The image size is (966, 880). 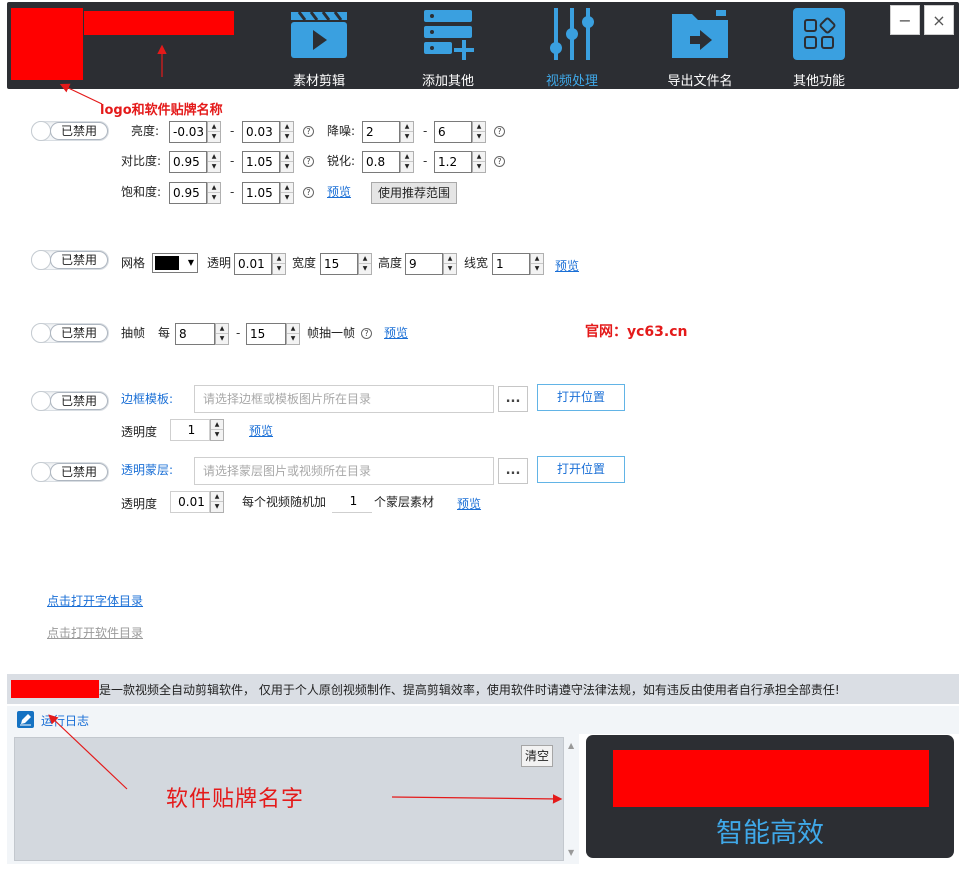 I want to click on tab-material-edit: 素材剪辑, so click(x=319, y=48).